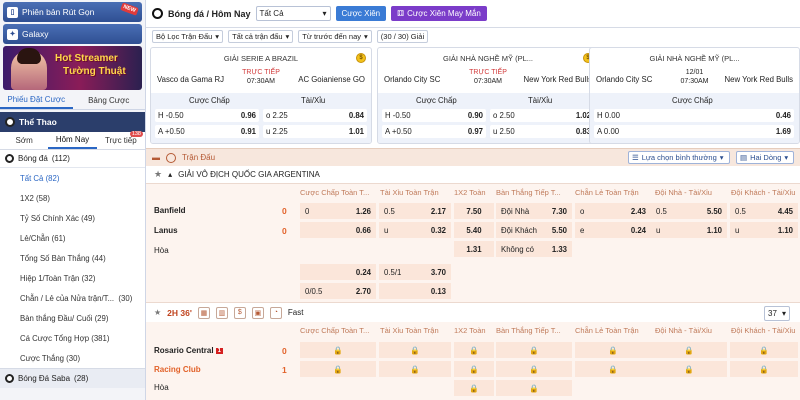 Image resolution: width=800 pixels, height=400 pixels. What do you see at coordinates (221, 312) in the screenshot?
I see `chart-icon: ▥` at bounding box center [221, 312].